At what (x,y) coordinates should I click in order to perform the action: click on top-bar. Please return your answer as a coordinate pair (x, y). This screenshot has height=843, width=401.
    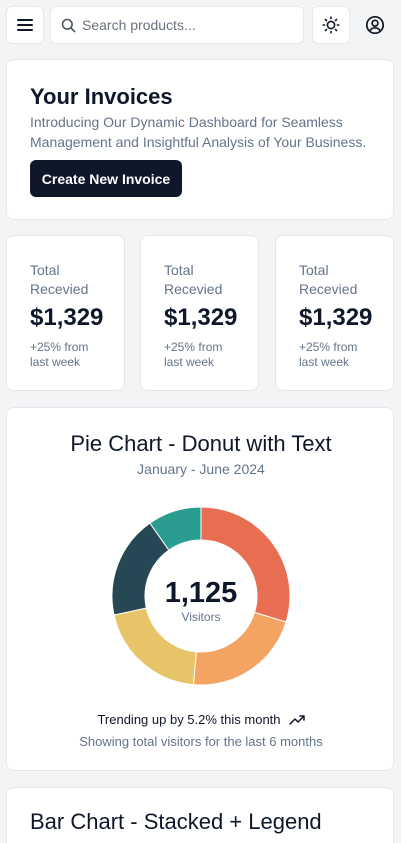
    Looking at the image, I should click on (200, 25).